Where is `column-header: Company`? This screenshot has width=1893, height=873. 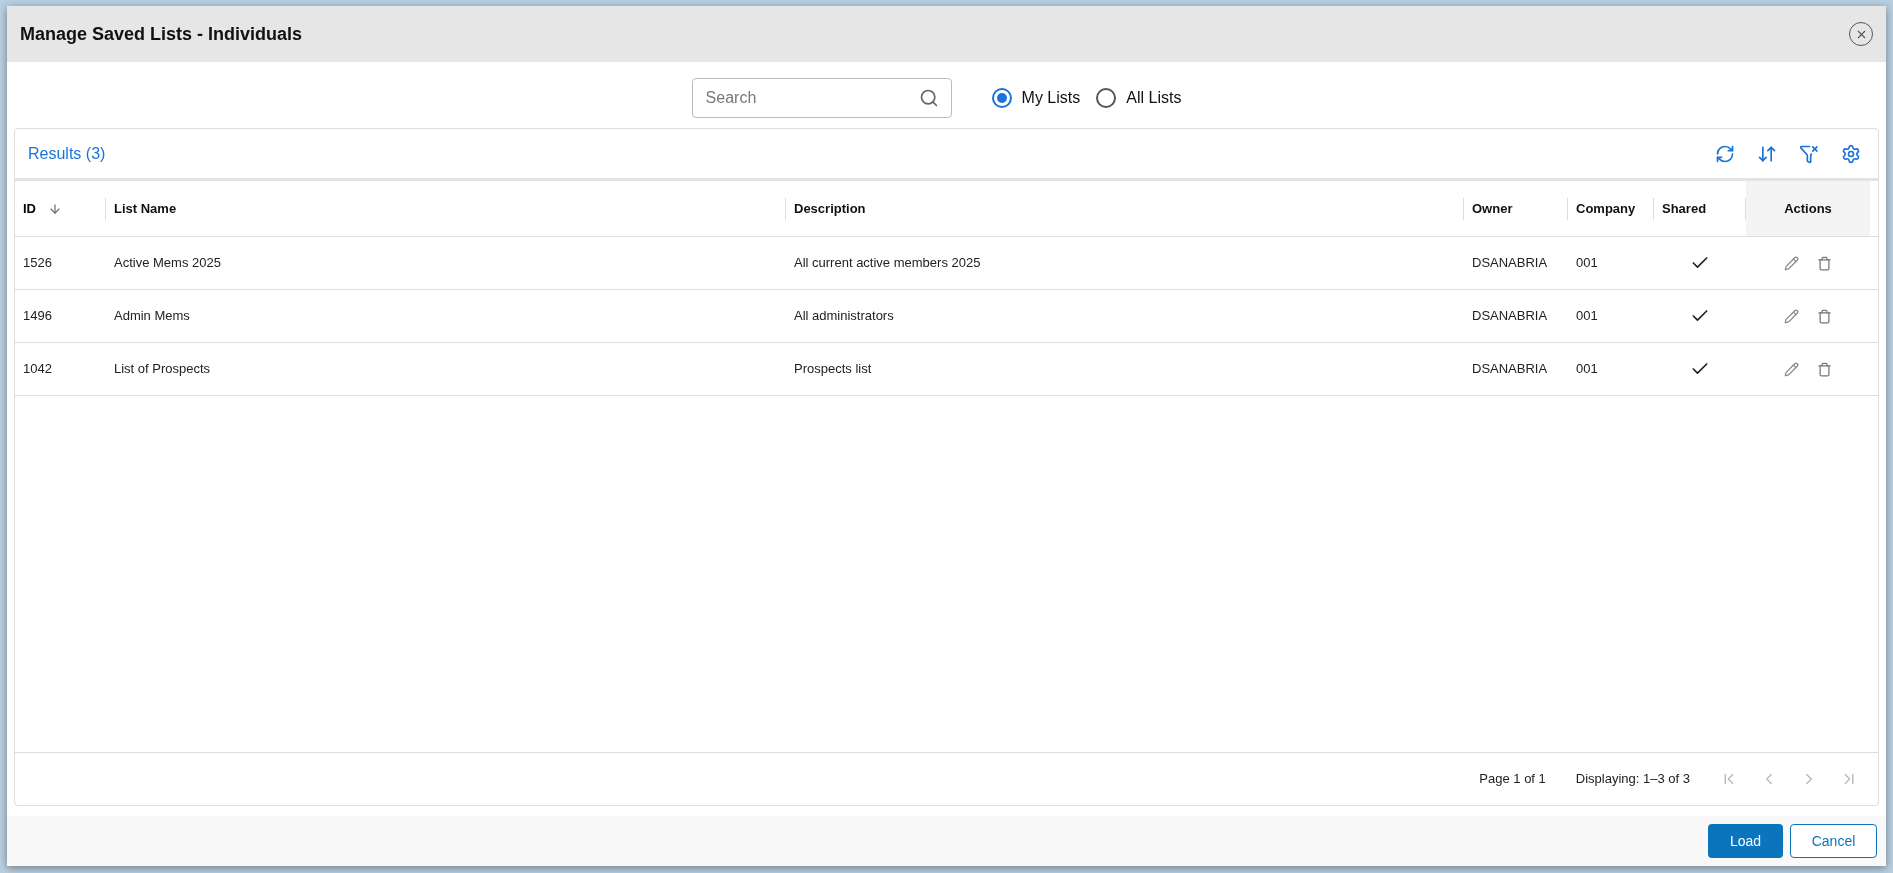
column-header: Company is located at coordinates (1606, 208).